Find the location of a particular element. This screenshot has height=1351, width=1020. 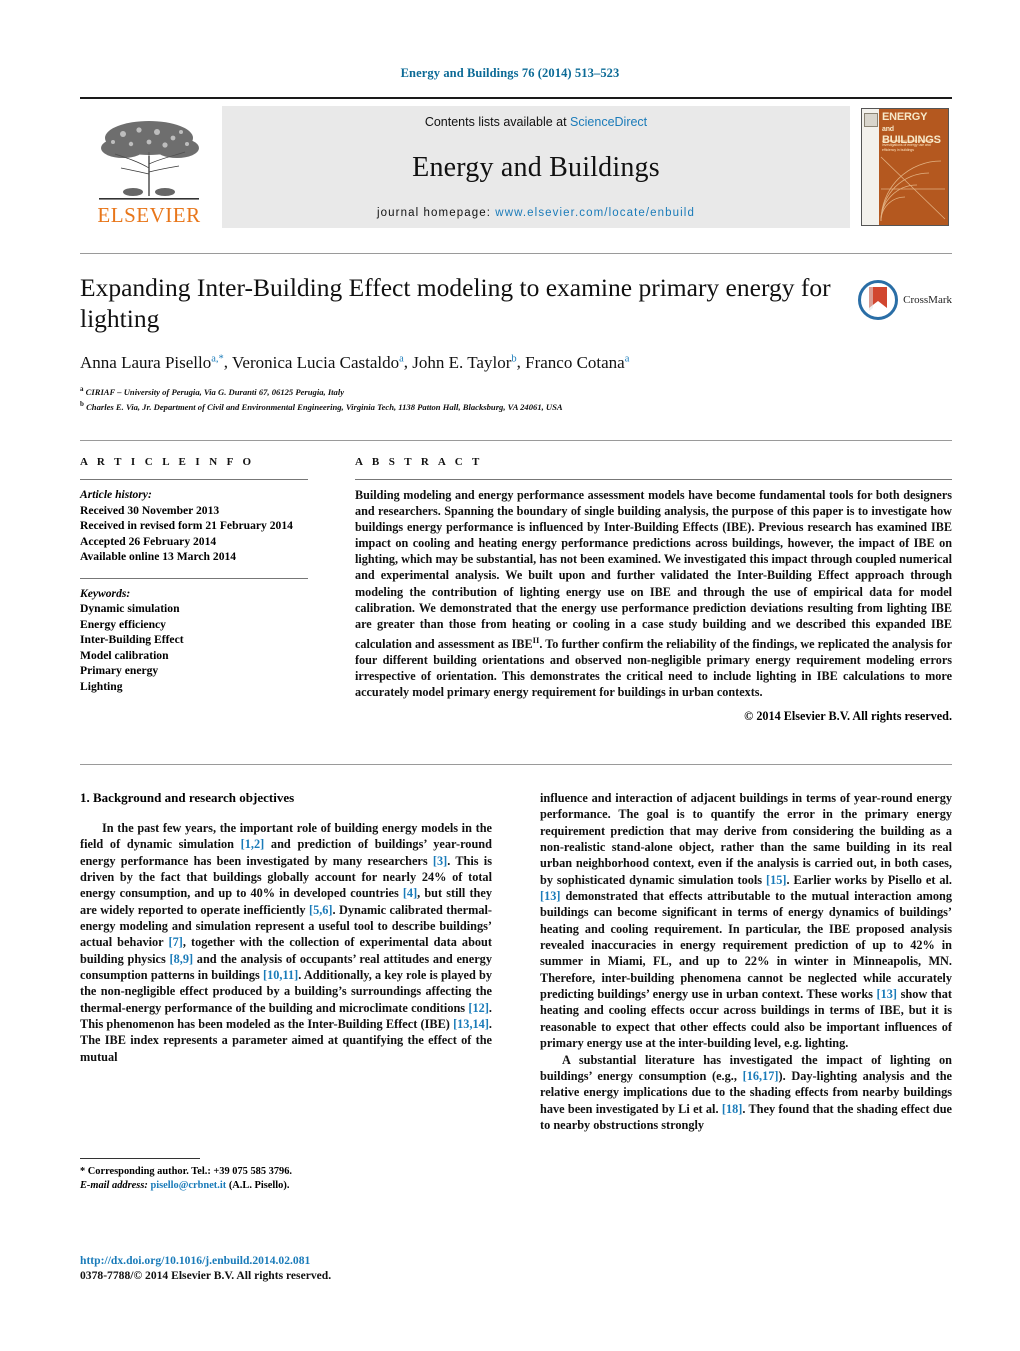

abstract-heading: A B S T R A C T is located at coordinates (419, 462).